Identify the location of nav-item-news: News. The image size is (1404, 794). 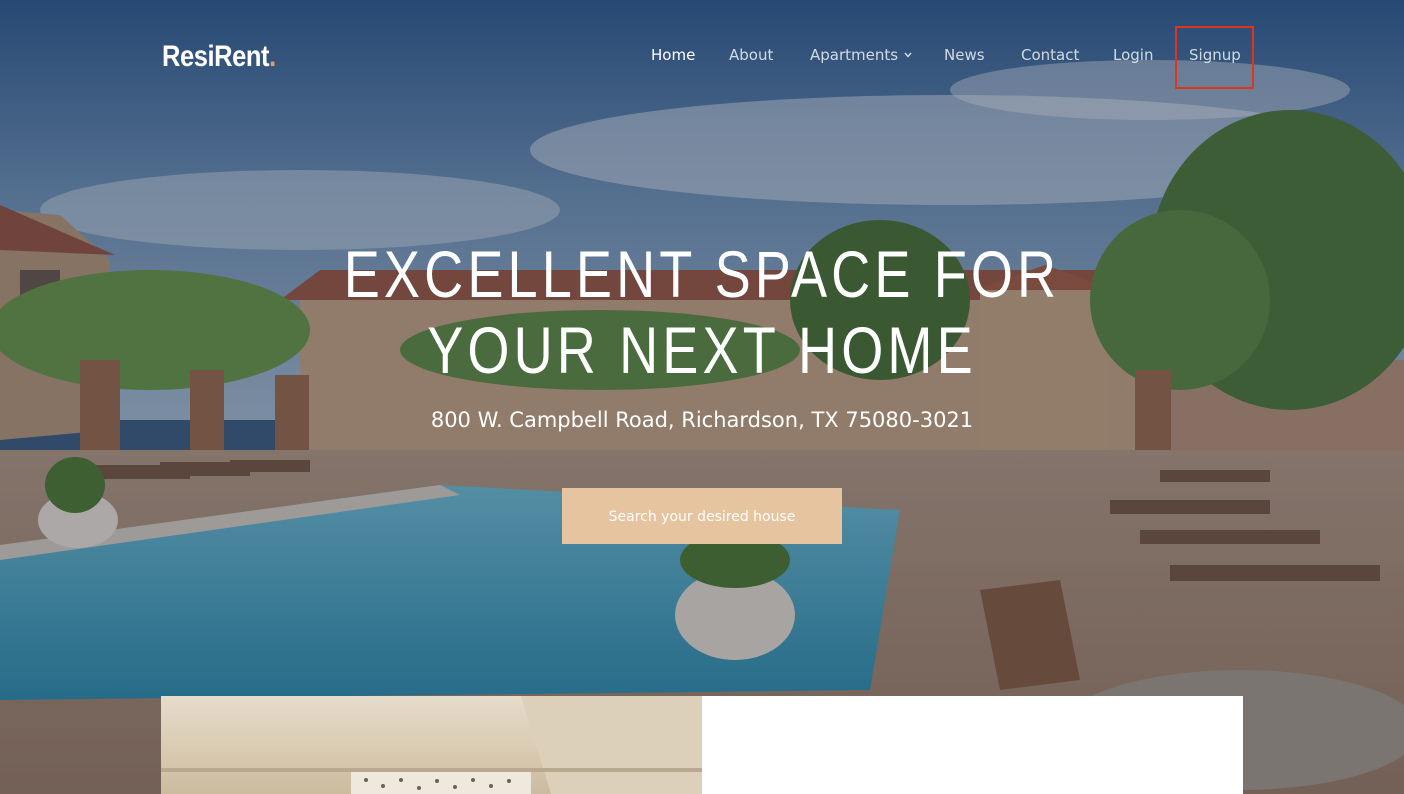
(964, 55).